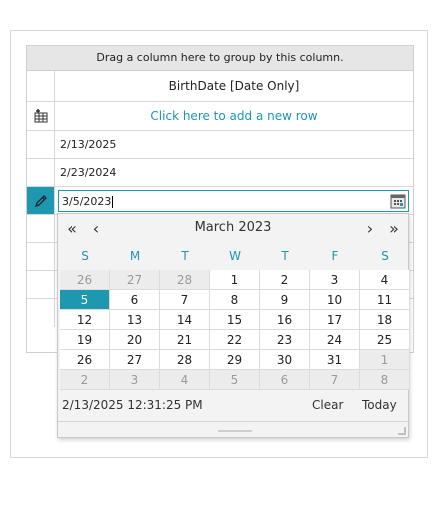 This screenshot has height=520, width=440. I want to click on calendar-day: 20, so click(135, 340).